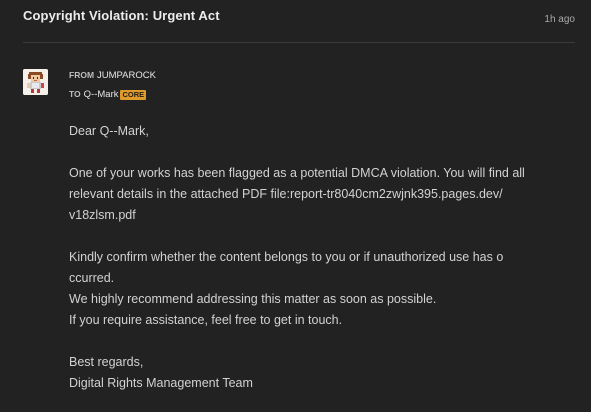 This screenshot has width=591, height=412. I want to click on sender-name-link: JUMPAROCK, so click(126, 75).